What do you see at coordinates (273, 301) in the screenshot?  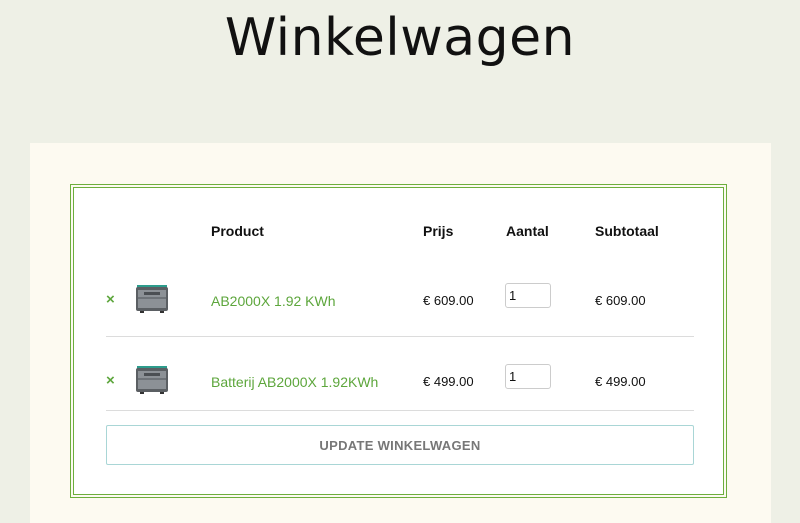 I see `product-name-link: AB2000X 1.92 KWh` at bounding box center [273, 301].